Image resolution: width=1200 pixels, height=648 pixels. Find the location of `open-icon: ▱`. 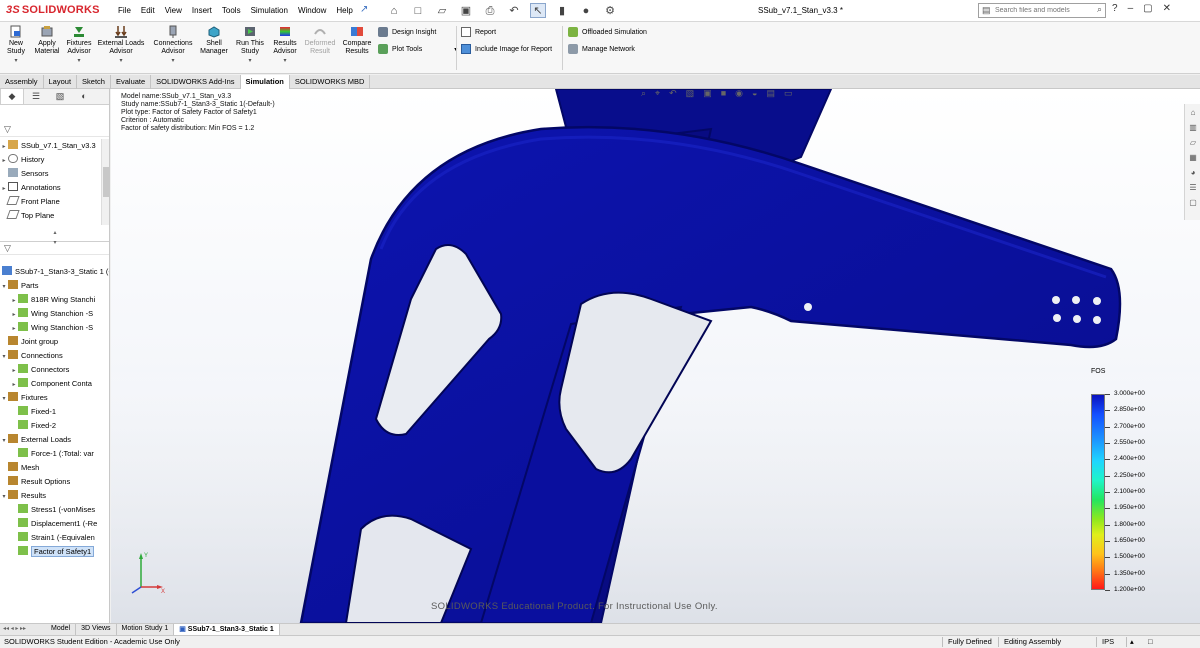

open-icon: ▱ is located at coordinates (442, 10).